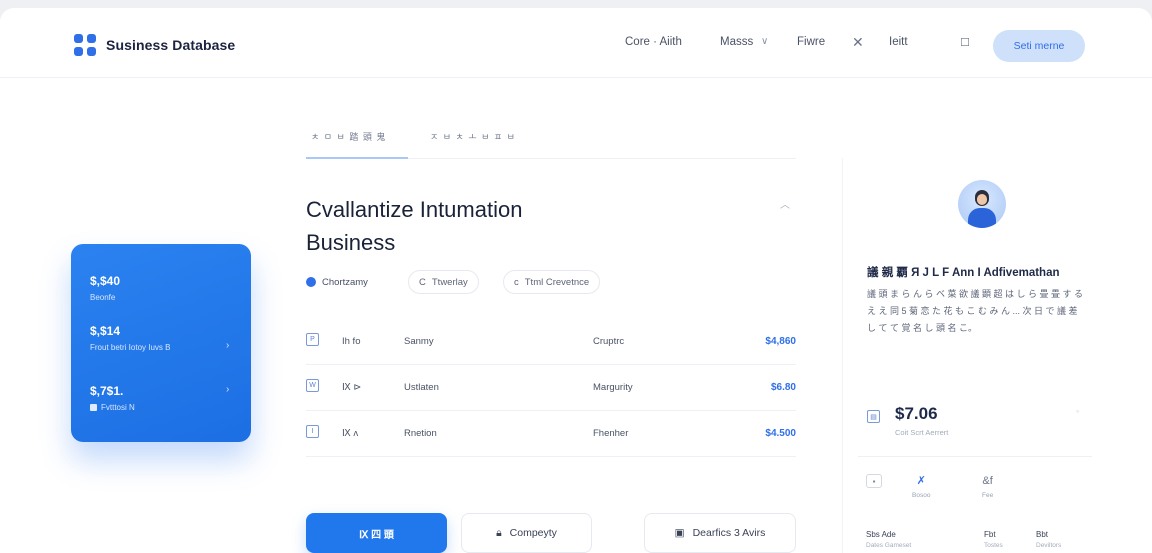  I want to click on tab-first: ㅊ ㅁ ㅂ 踏 頭 鬼, so click(348, 136).